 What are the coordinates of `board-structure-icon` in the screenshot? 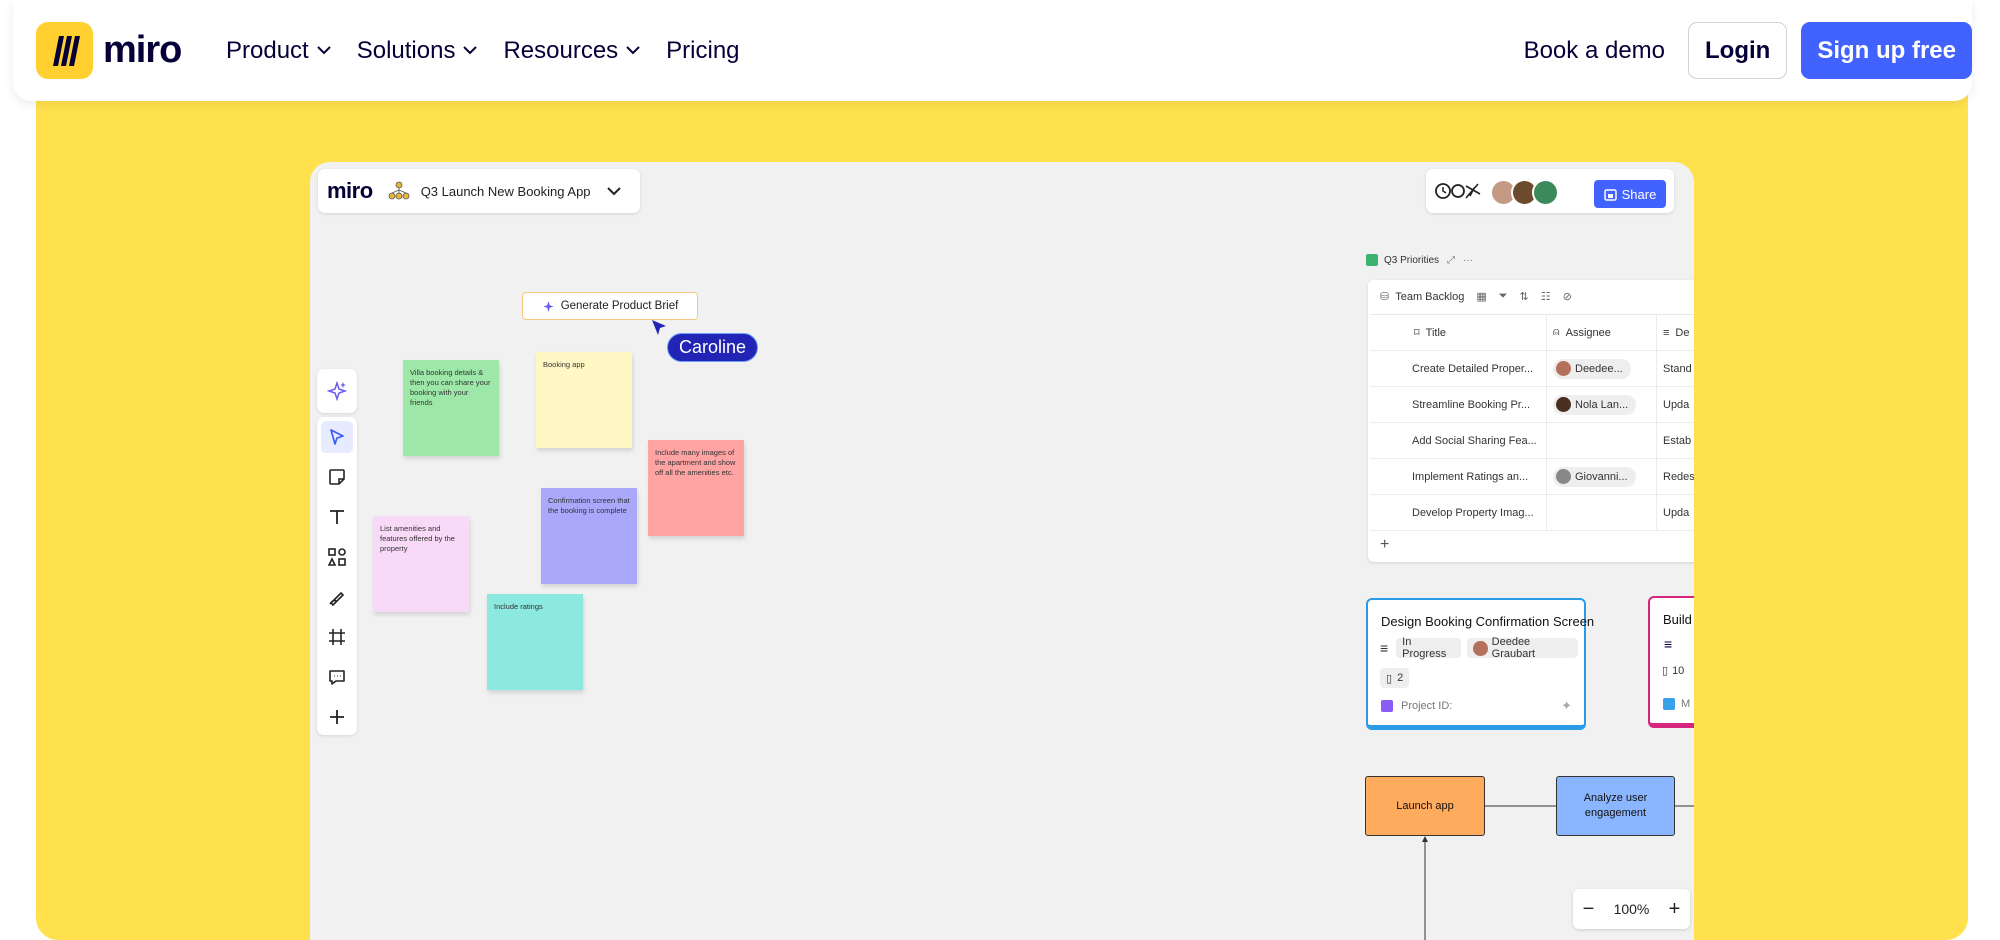 It's located at (399, 190).